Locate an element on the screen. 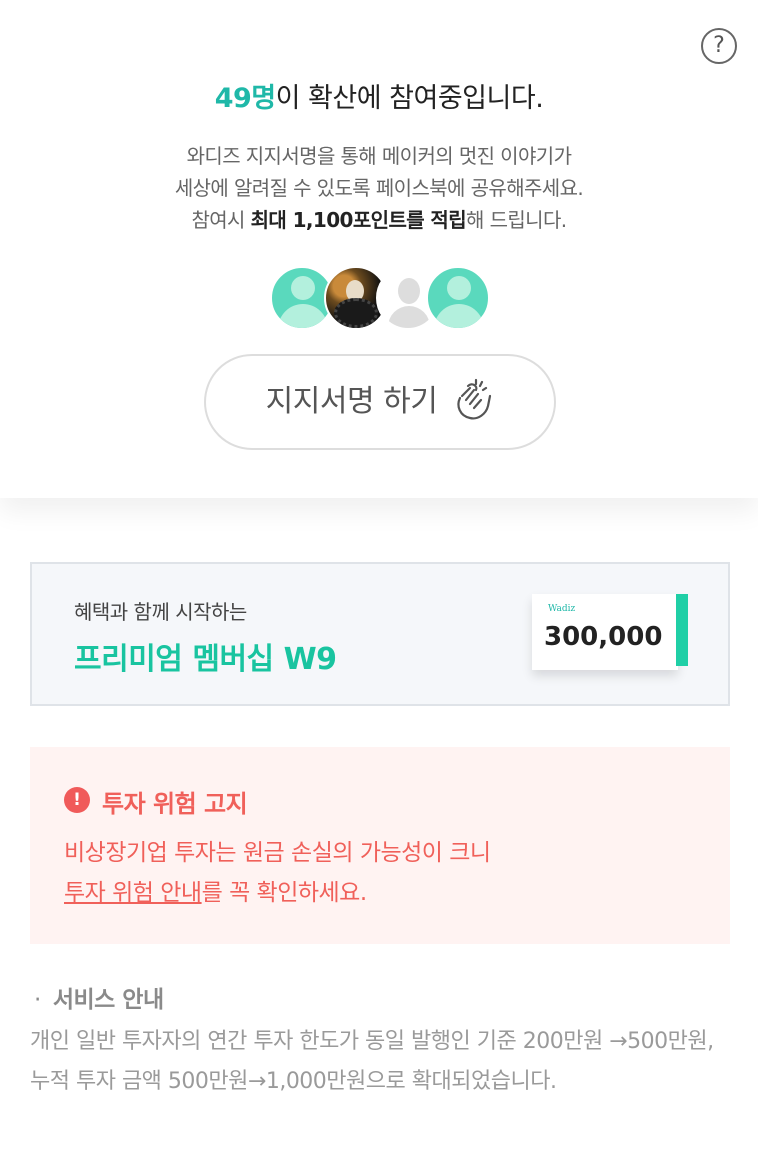 The width and height of the screenshot is (758, 1160). sign-support-button: 지지서명 하기 is located at coordinates (380, 402).